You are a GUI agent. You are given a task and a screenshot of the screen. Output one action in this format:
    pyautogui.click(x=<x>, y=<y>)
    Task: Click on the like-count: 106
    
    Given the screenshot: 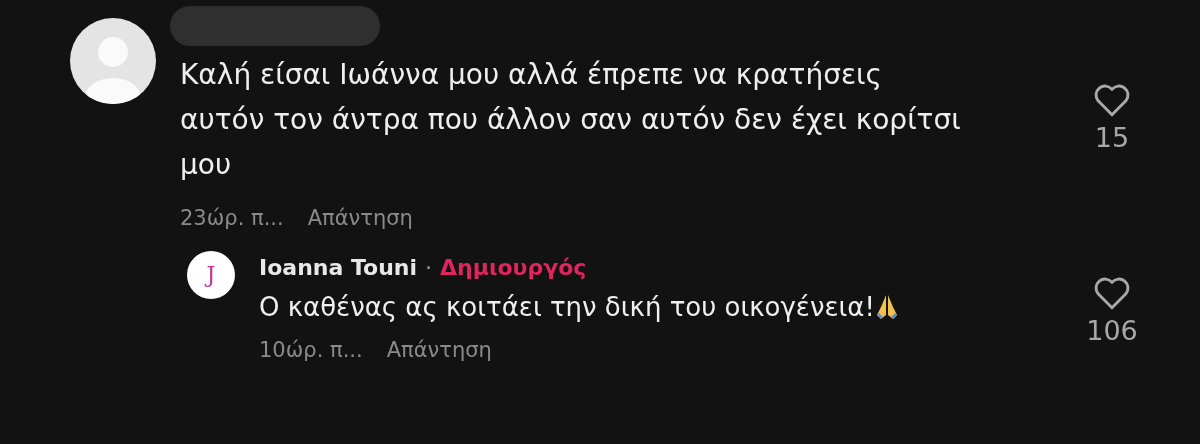 What is the action you would take?
    pyautogui.click(x=1112, y=330)
    